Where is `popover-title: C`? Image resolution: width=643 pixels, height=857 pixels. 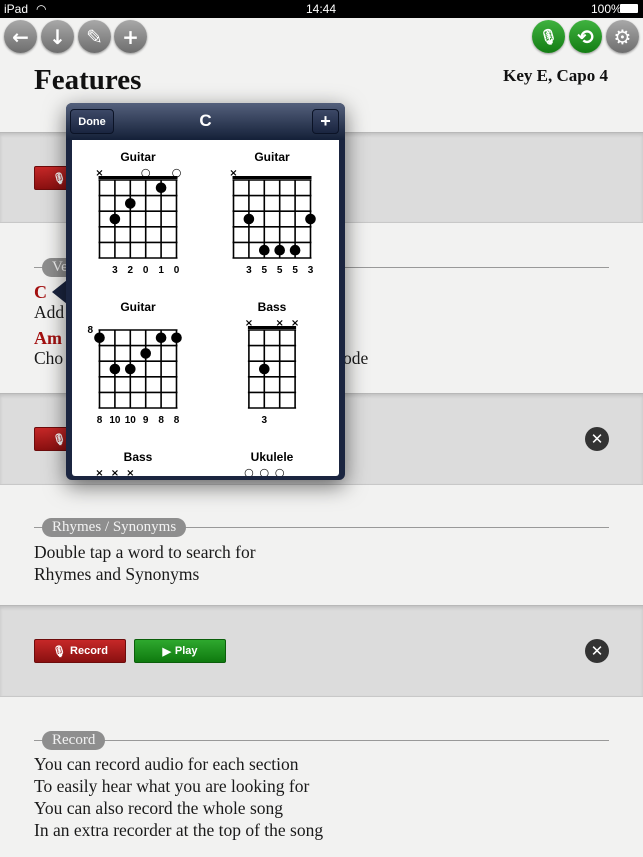
popover-title: C is located at coordinates (205, 120).